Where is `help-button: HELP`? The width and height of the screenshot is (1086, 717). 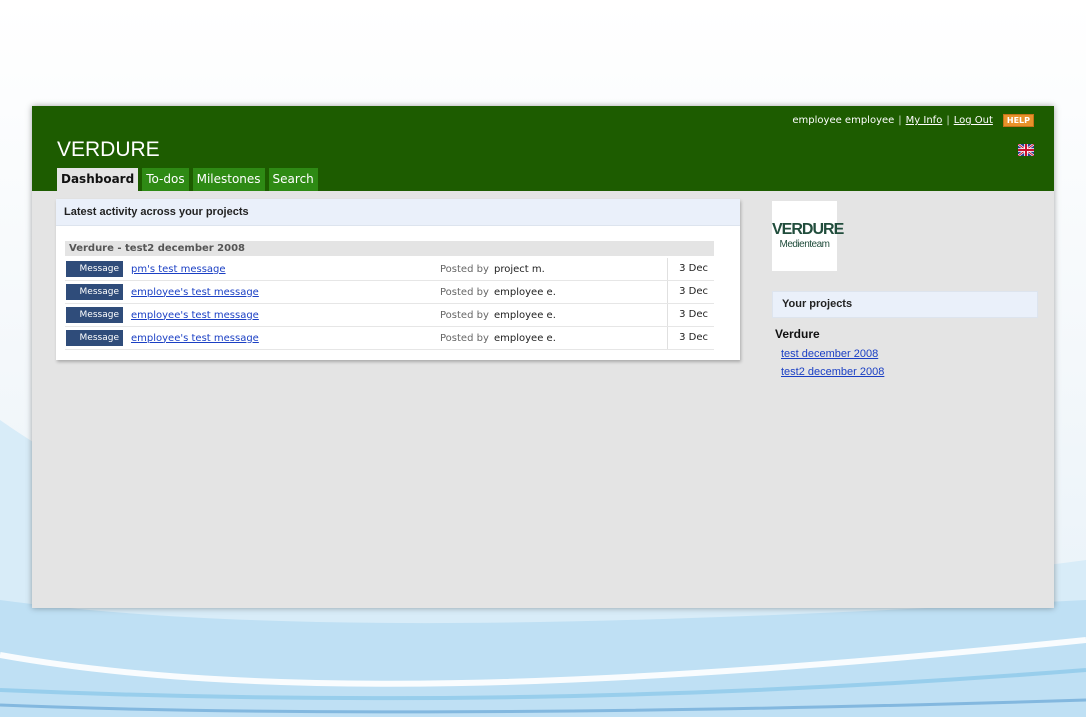 help-button: HELP is located at coordinates (1018, 120).